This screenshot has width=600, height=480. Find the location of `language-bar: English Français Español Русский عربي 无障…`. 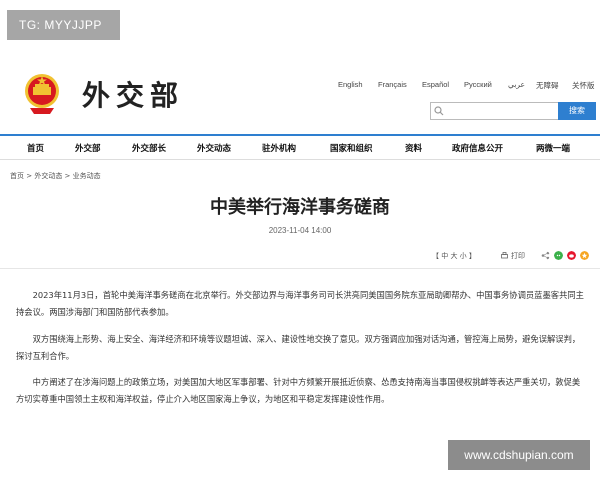

language-bar: English Français Español Русский عربي 无障… is located at coordinates (464, 87).